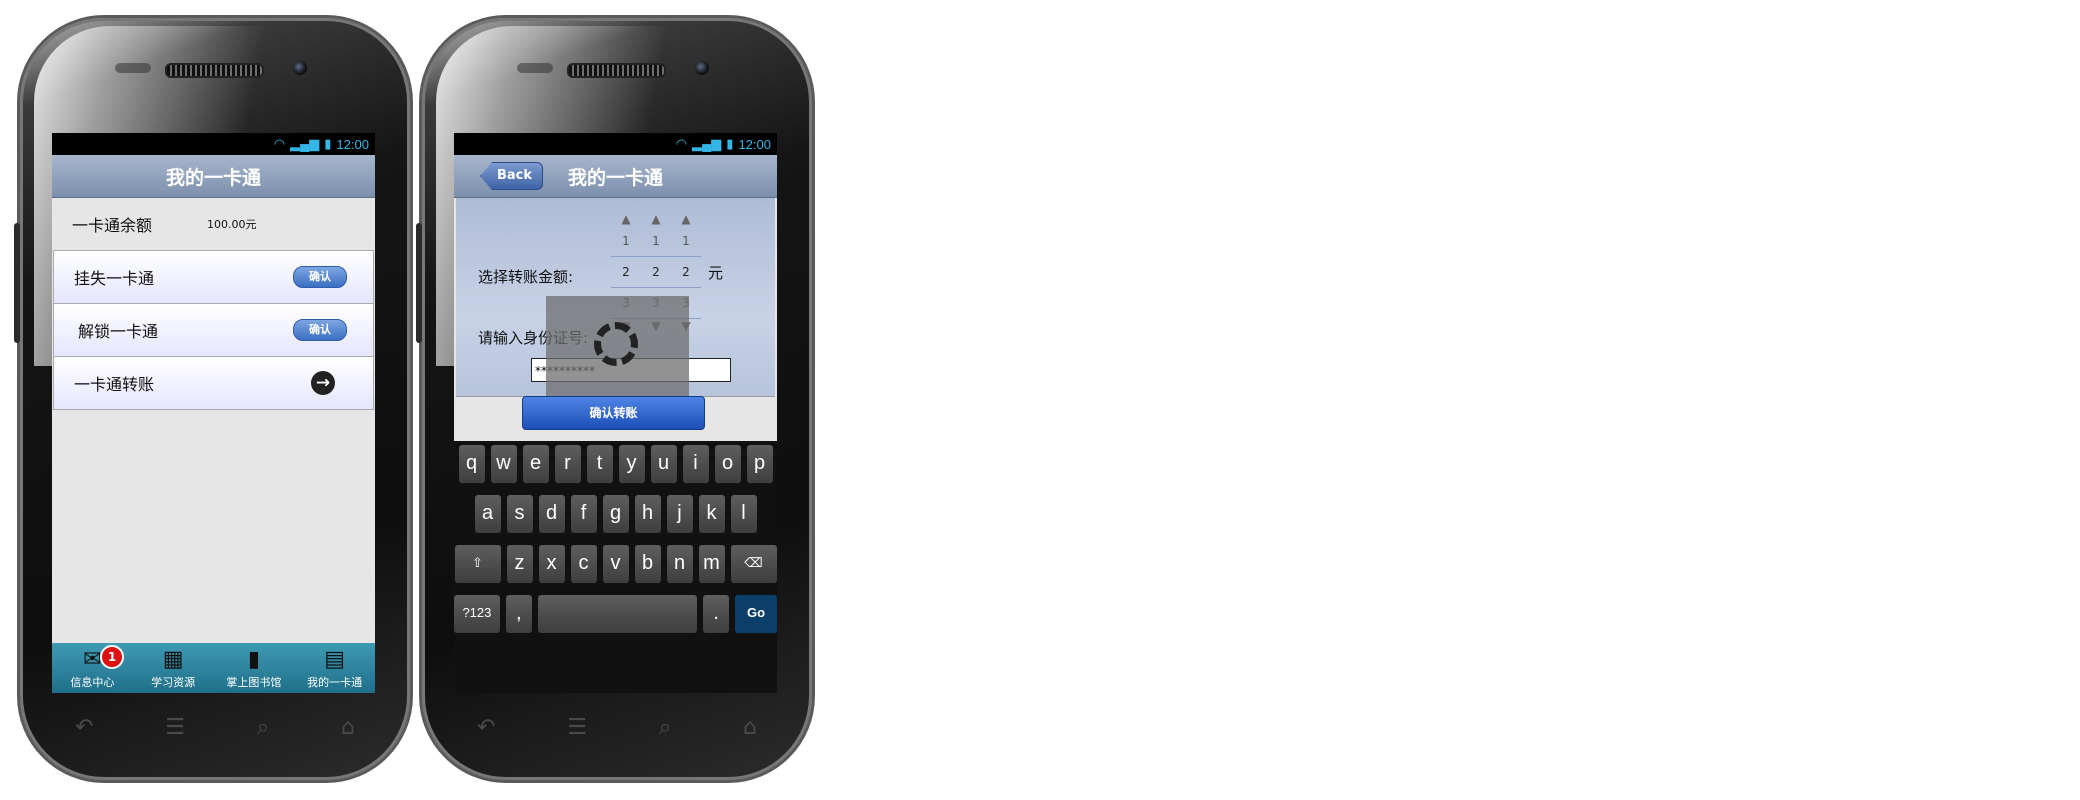  Describe the element at coordinates (477, 614) in the screenshot. I see `symbols-key: ?123` at that location.